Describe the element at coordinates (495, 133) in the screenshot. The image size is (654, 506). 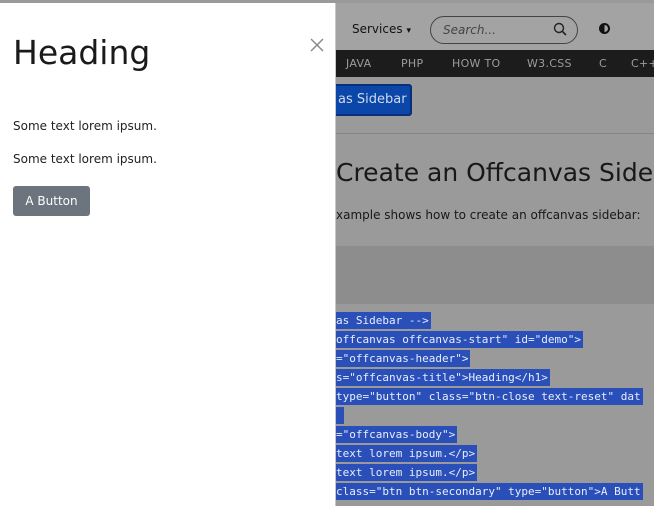
I see `divider` at that location.